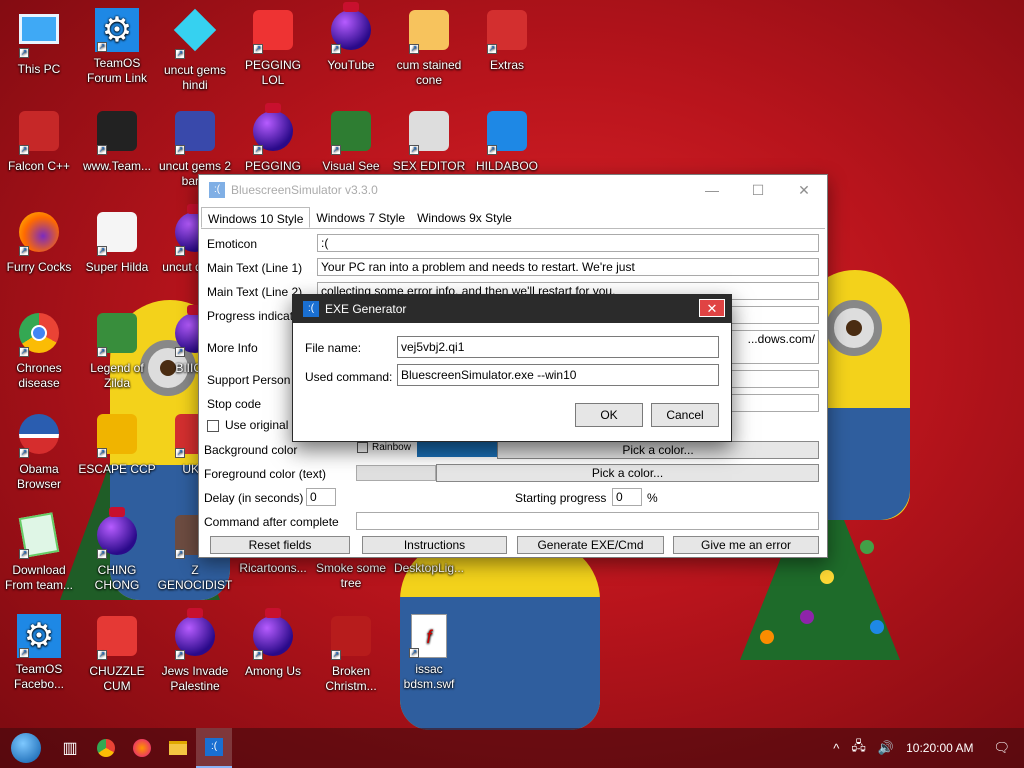 The width and height of the screenshot is (1024, 768). What do you see at coordinates (464, 217) in the screenshot?
I see `tab-windows-9x: Windows 9x Style` at bounding box center [464, 217].